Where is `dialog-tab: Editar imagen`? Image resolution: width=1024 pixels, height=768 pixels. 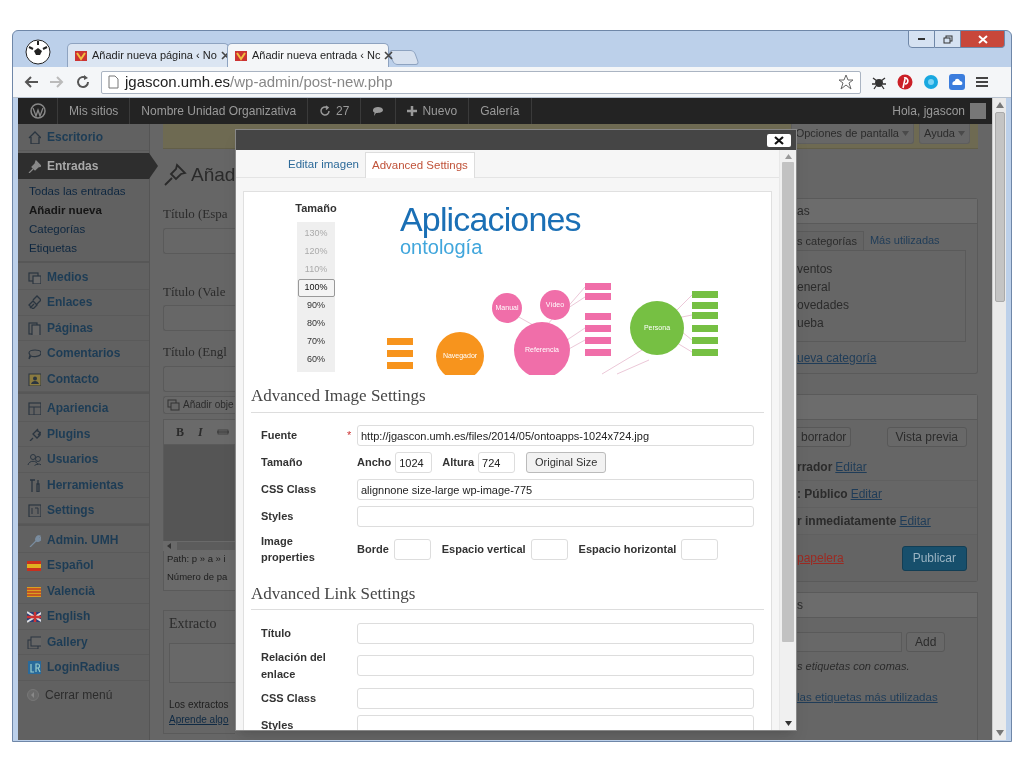 dialog-tab: Editar imagen is located at coordinates (323, 164).